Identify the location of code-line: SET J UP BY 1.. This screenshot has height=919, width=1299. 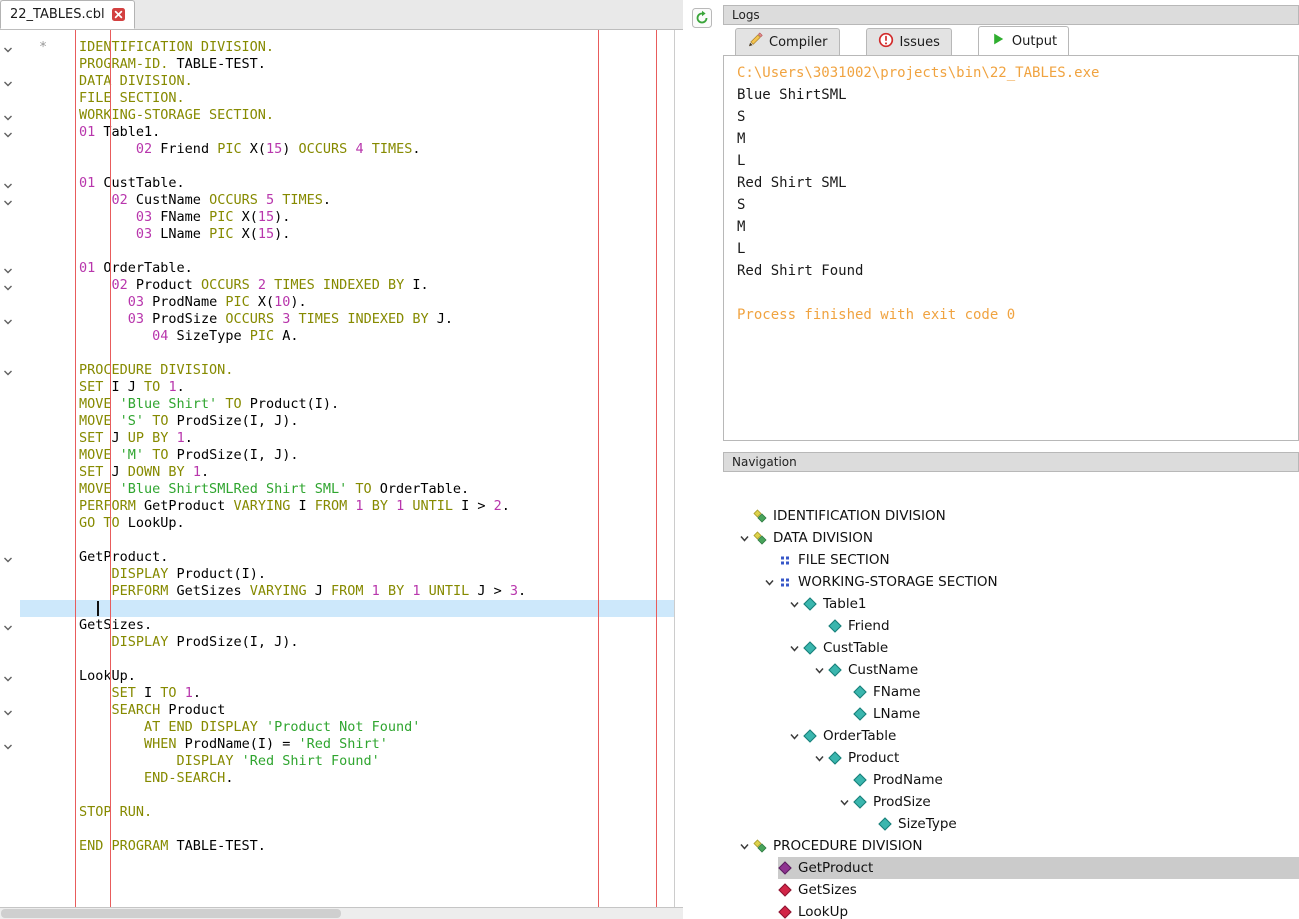
(347, 438).